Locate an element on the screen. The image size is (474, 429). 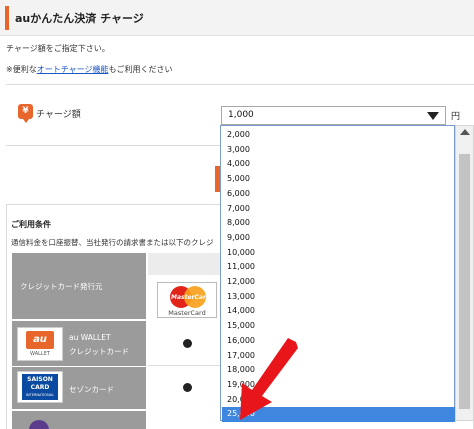
dropdown-option: 7,000 is located at coordinates (338, 209).